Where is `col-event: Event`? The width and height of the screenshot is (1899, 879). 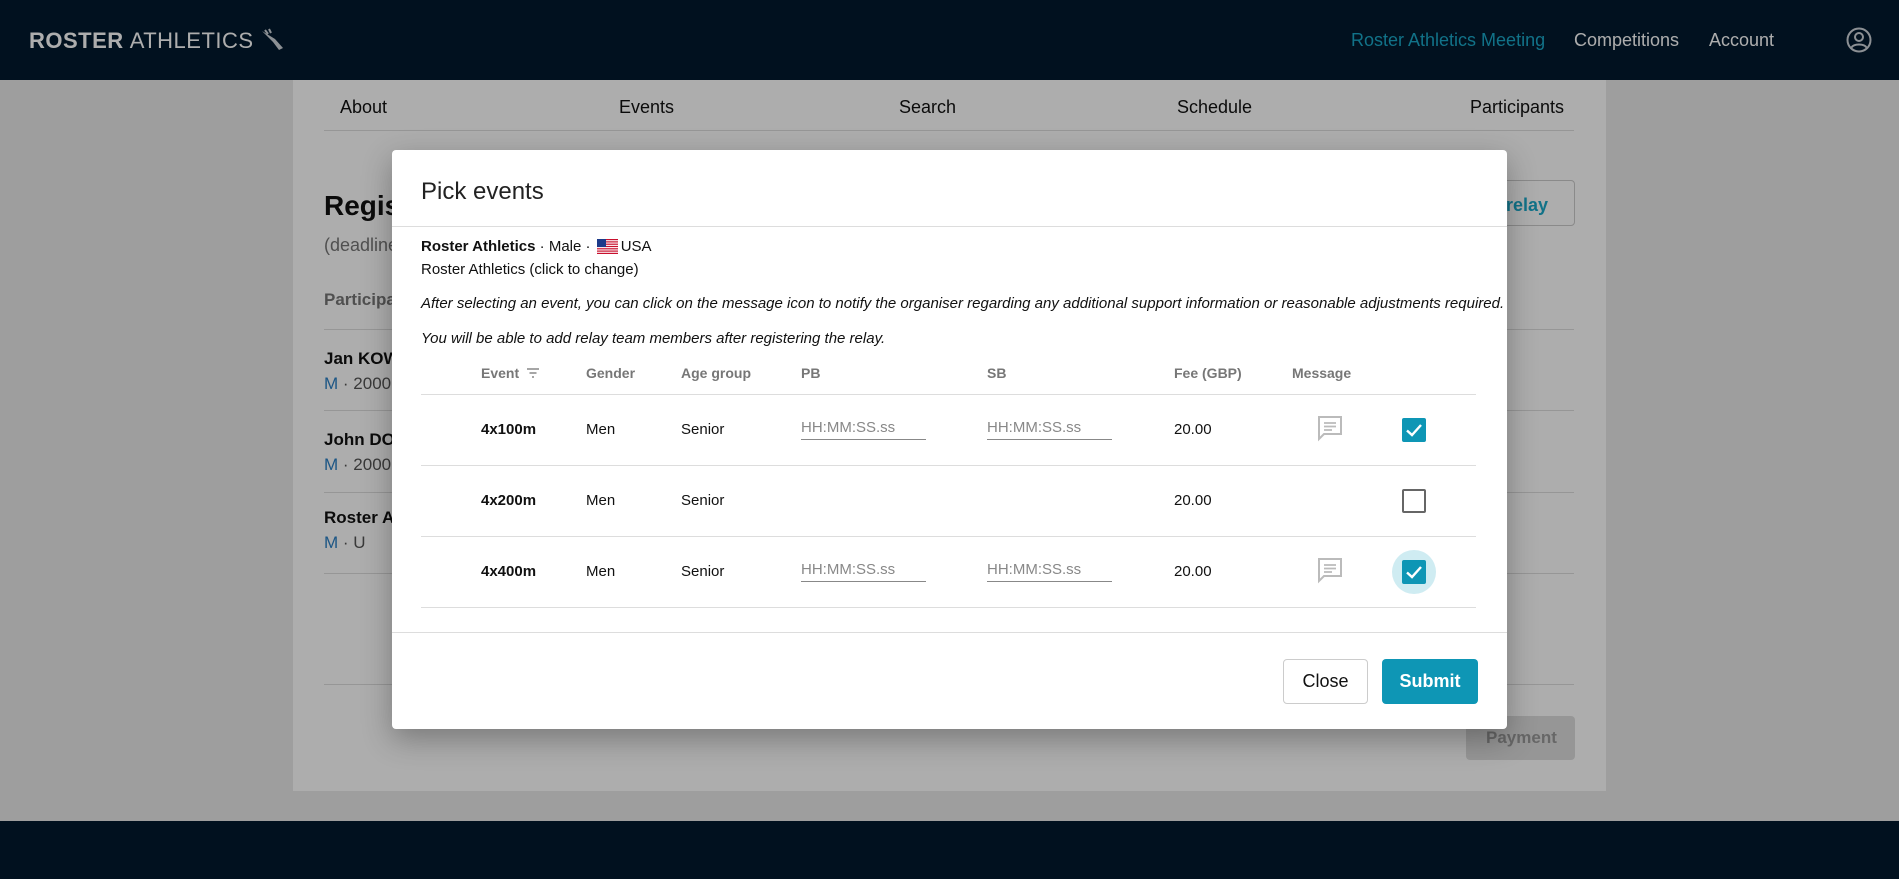 col-event: Event is located at coordinates (533, 373).